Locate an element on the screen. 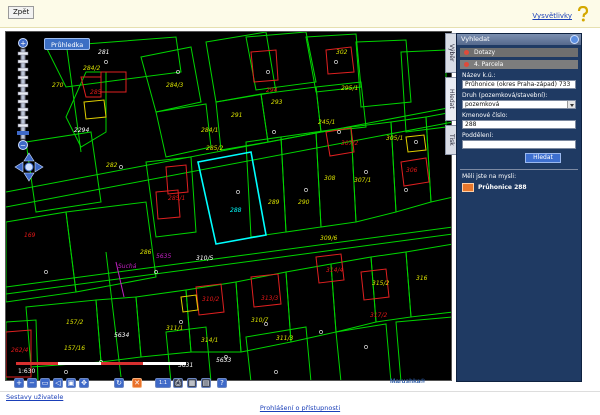 The height and width of the screenshot is (415, 600). help-button: ? is located at coordinates (222, 383).